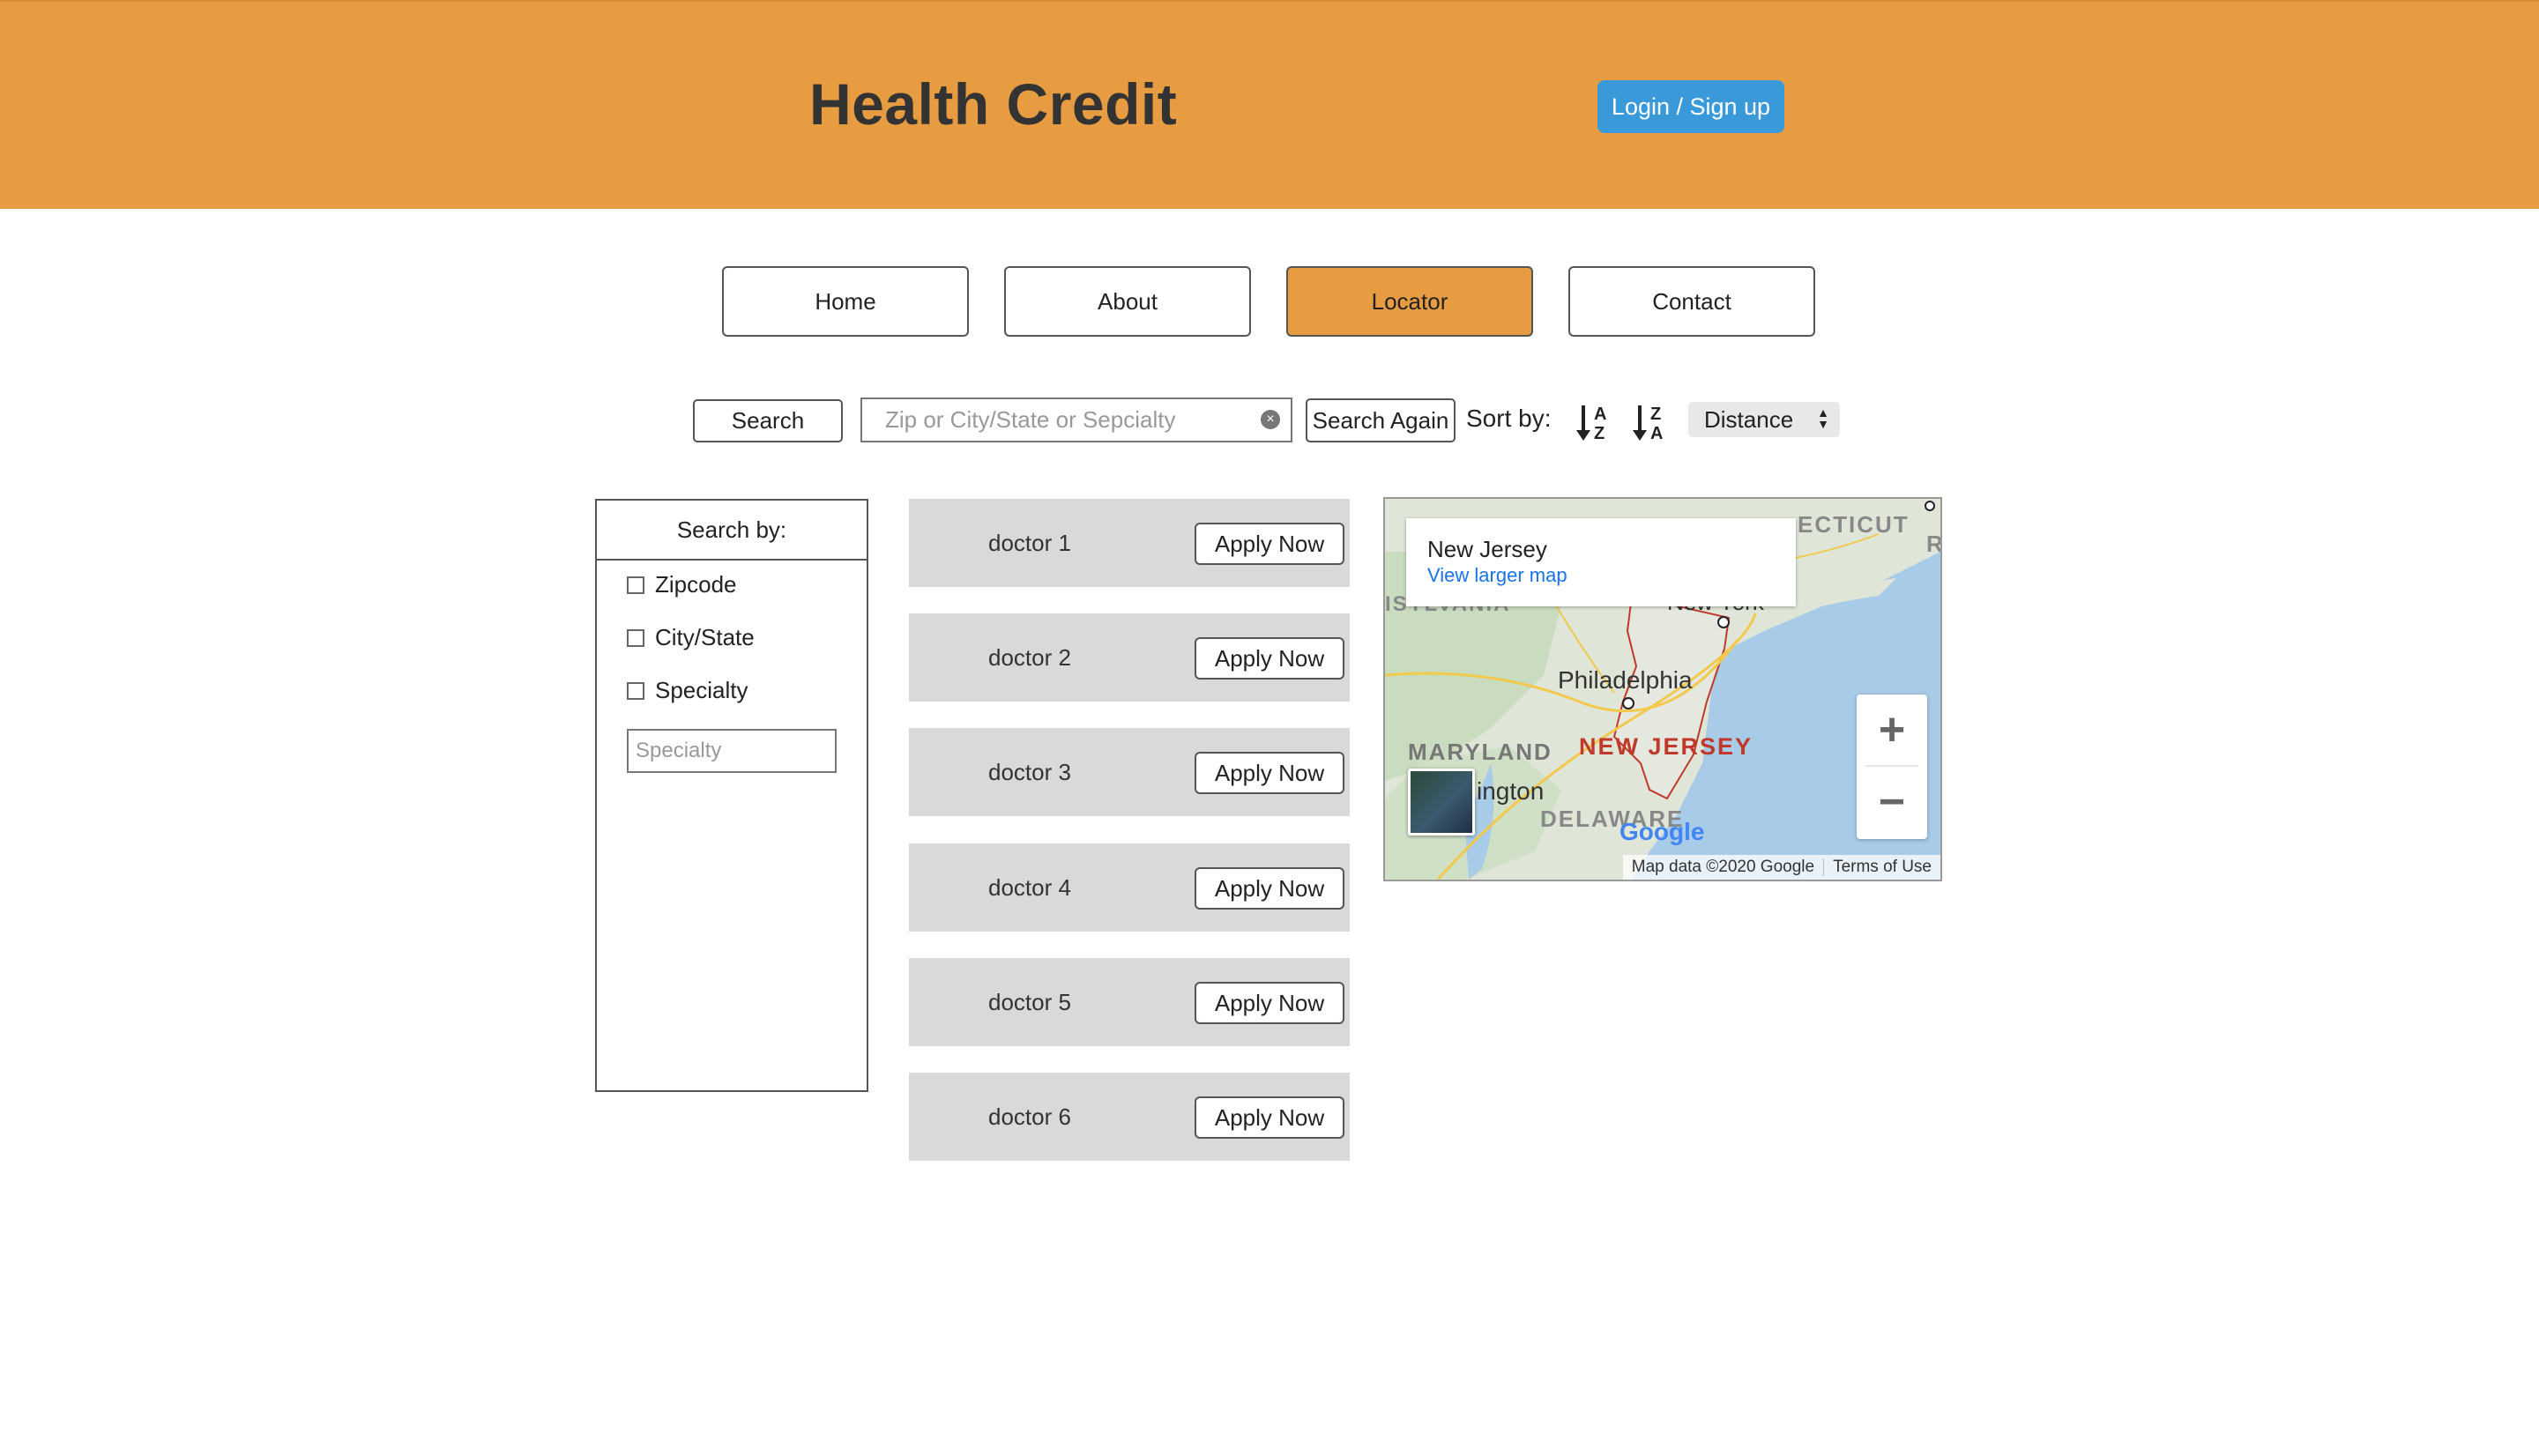 Image resolution: width=2539 pixels, height=1456 pixels. I want to click on zoom-out-button: −, so click(1892, 802).